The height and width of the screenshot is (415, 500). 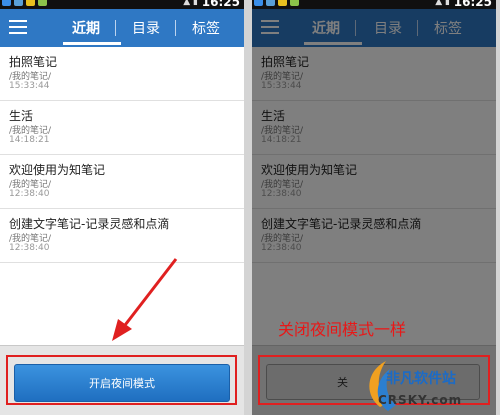 What do you see at coordinates (374, 236) in the screenshot?
I see `list-item: 创建文字笔记-记录灵感和点滴 /我的笔记/ 12:38:40` at bounding box center [374, 236].